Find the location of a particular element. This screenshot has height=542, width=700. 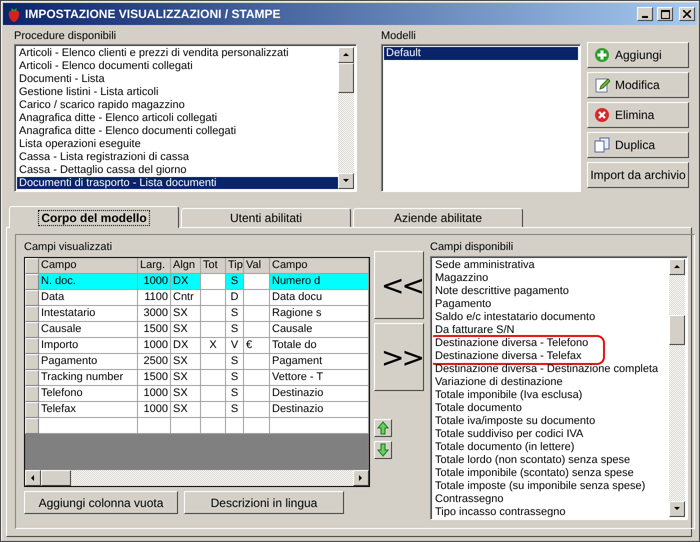

move-button: << is located at coordinates (399, 285).